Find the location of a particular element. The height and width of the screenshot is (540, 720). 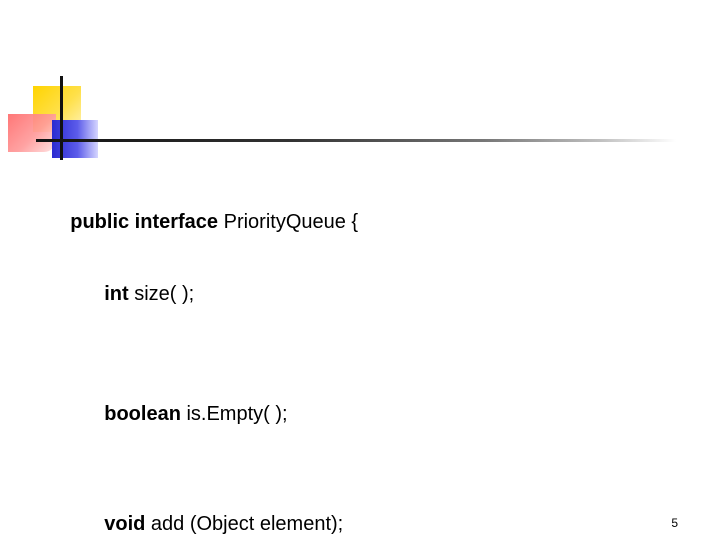

code-text-priorityqueue: PriorityQueue { is located at coordinates (288, 222).